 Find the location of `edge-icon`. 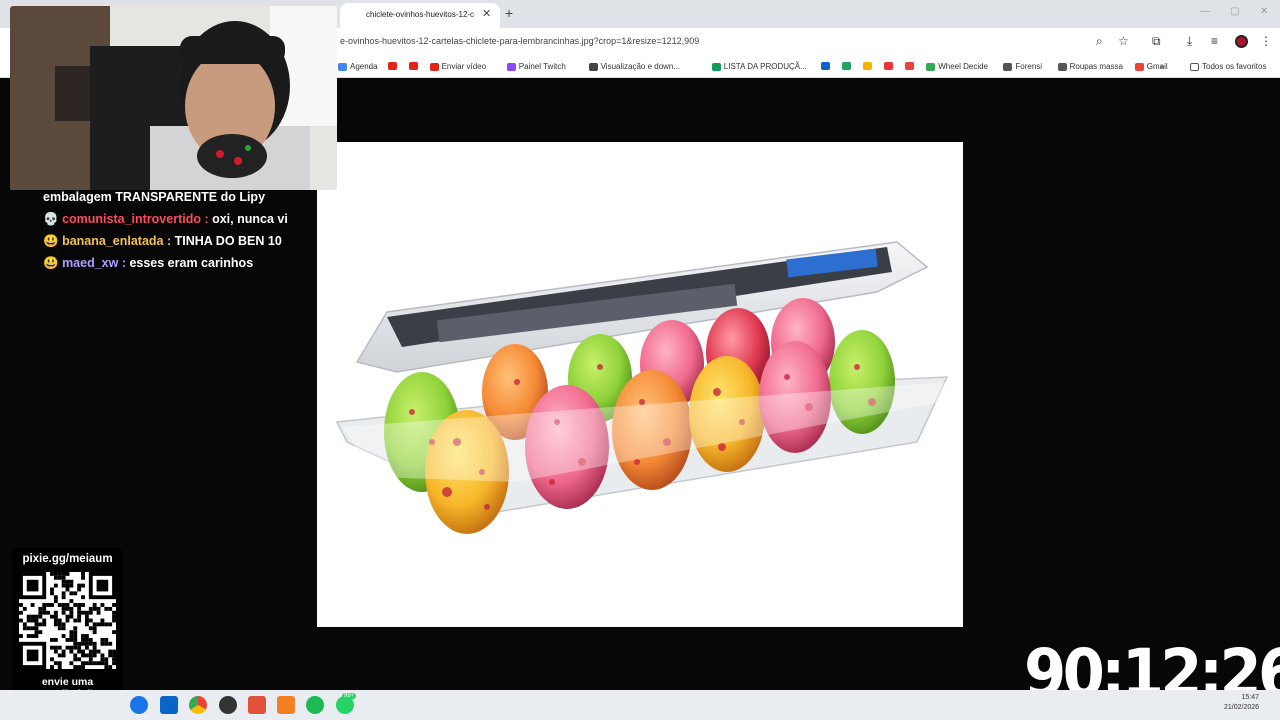

edge-icon is located at coordinates (139, 705).